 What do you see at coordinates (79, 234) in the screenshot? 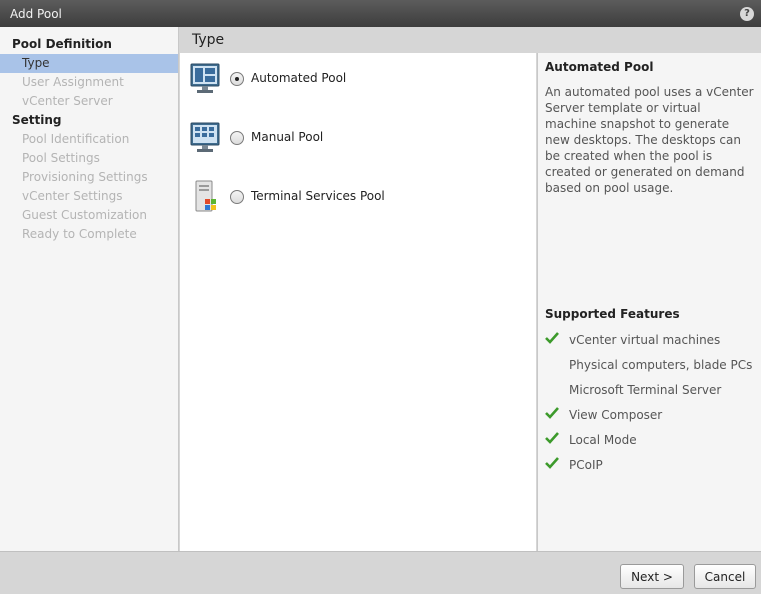
I see `sidebar-item-ready-to-complete: Ready to Complete` at bounding box center [79, 234].